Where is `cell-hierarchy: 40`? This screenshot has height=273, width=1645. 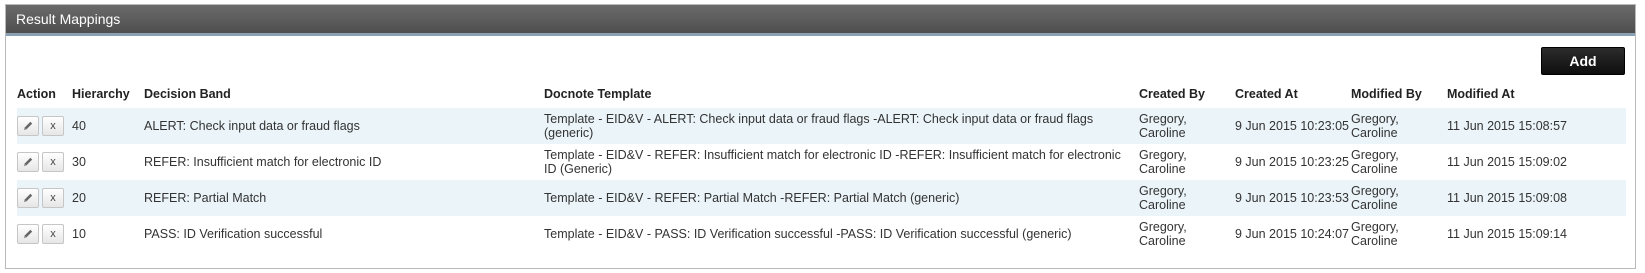 cell-hierarchy: 40 is located at coordinates (79, 126).